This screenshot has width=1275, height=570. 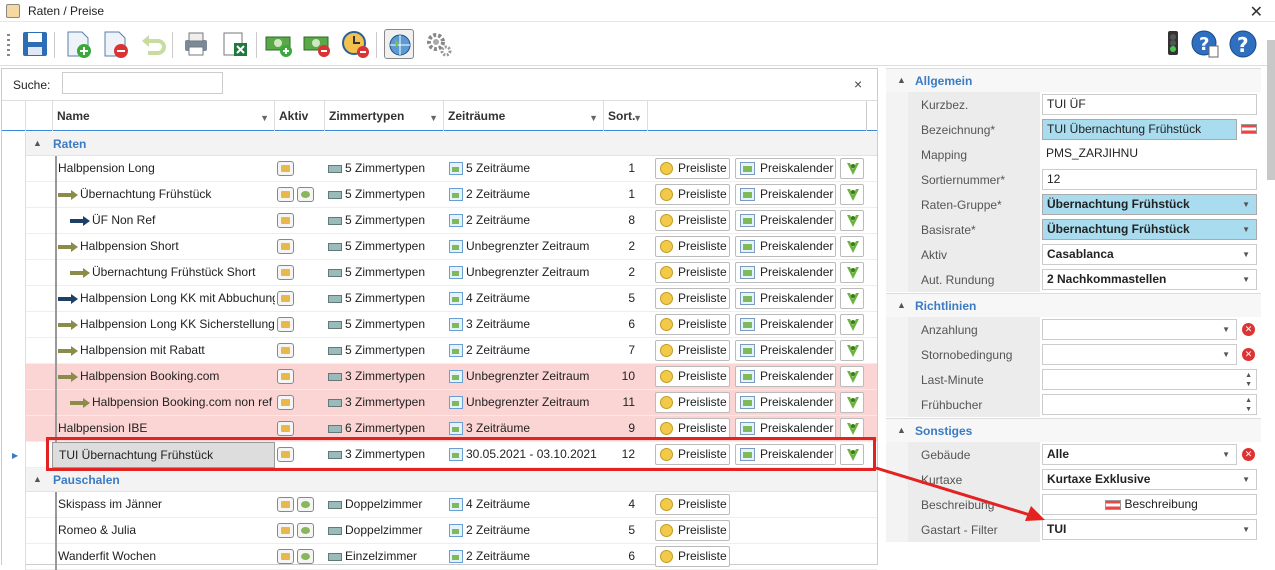 What do you see at coordinates (1248, 454) in the screenshot?
I see `clear-icon: ✕` at bounding box center [1248, 454].